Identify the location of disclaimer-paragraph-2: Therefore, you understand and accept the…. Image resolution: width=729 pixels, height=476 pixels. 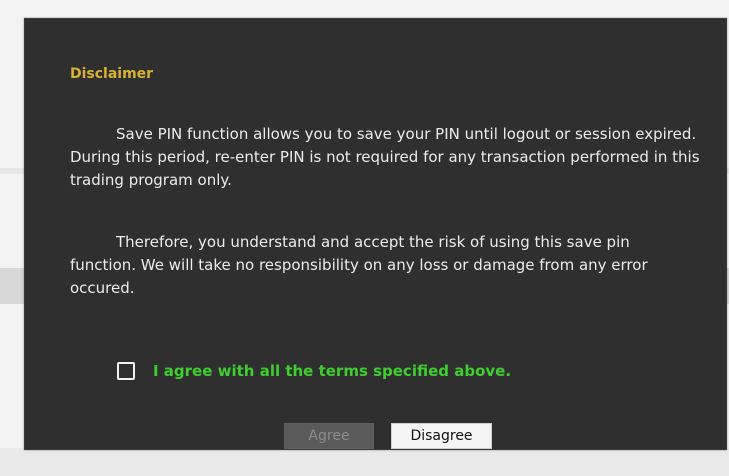
(359, 265).